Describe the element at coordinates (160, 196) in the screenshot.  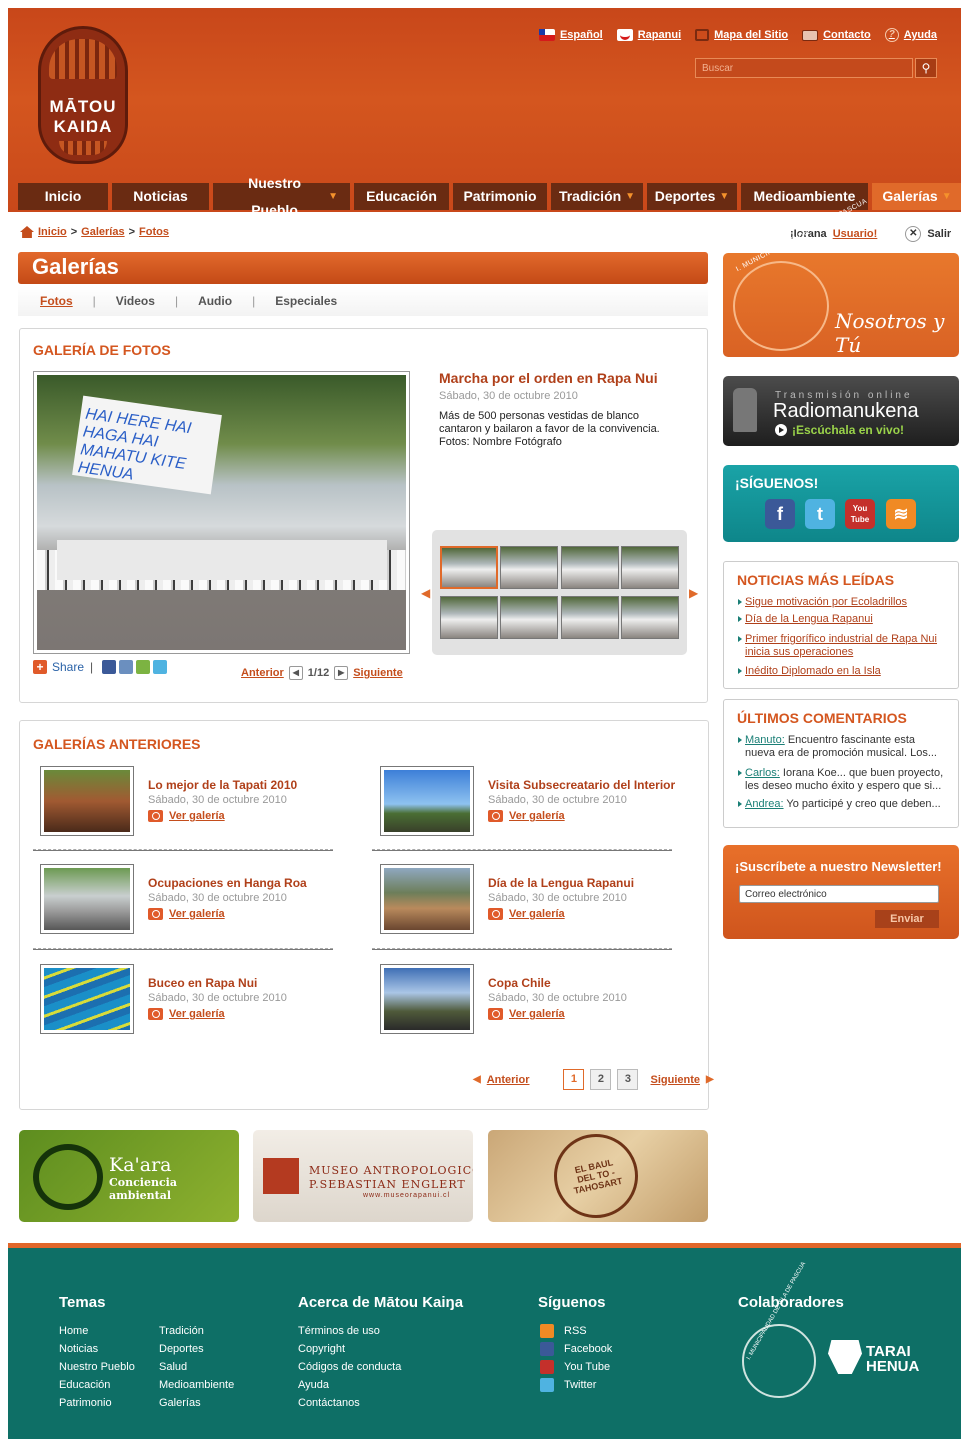
I see `nav-noticias: Noticias` at that location.